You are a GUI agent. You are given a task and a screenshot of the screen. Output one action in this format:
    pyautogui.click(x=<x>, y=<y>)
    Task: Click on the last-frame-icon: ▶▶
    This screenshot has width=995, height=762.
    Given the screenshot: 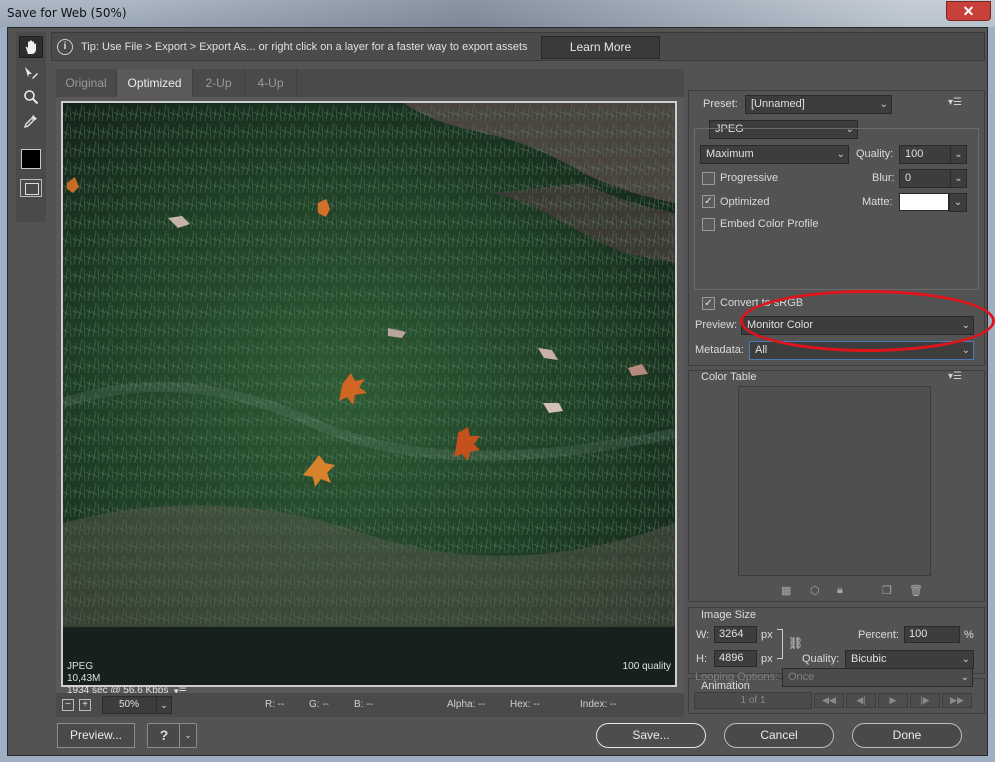 What is the action you would take?
    pyautogui.click(x=957, y=700)
    